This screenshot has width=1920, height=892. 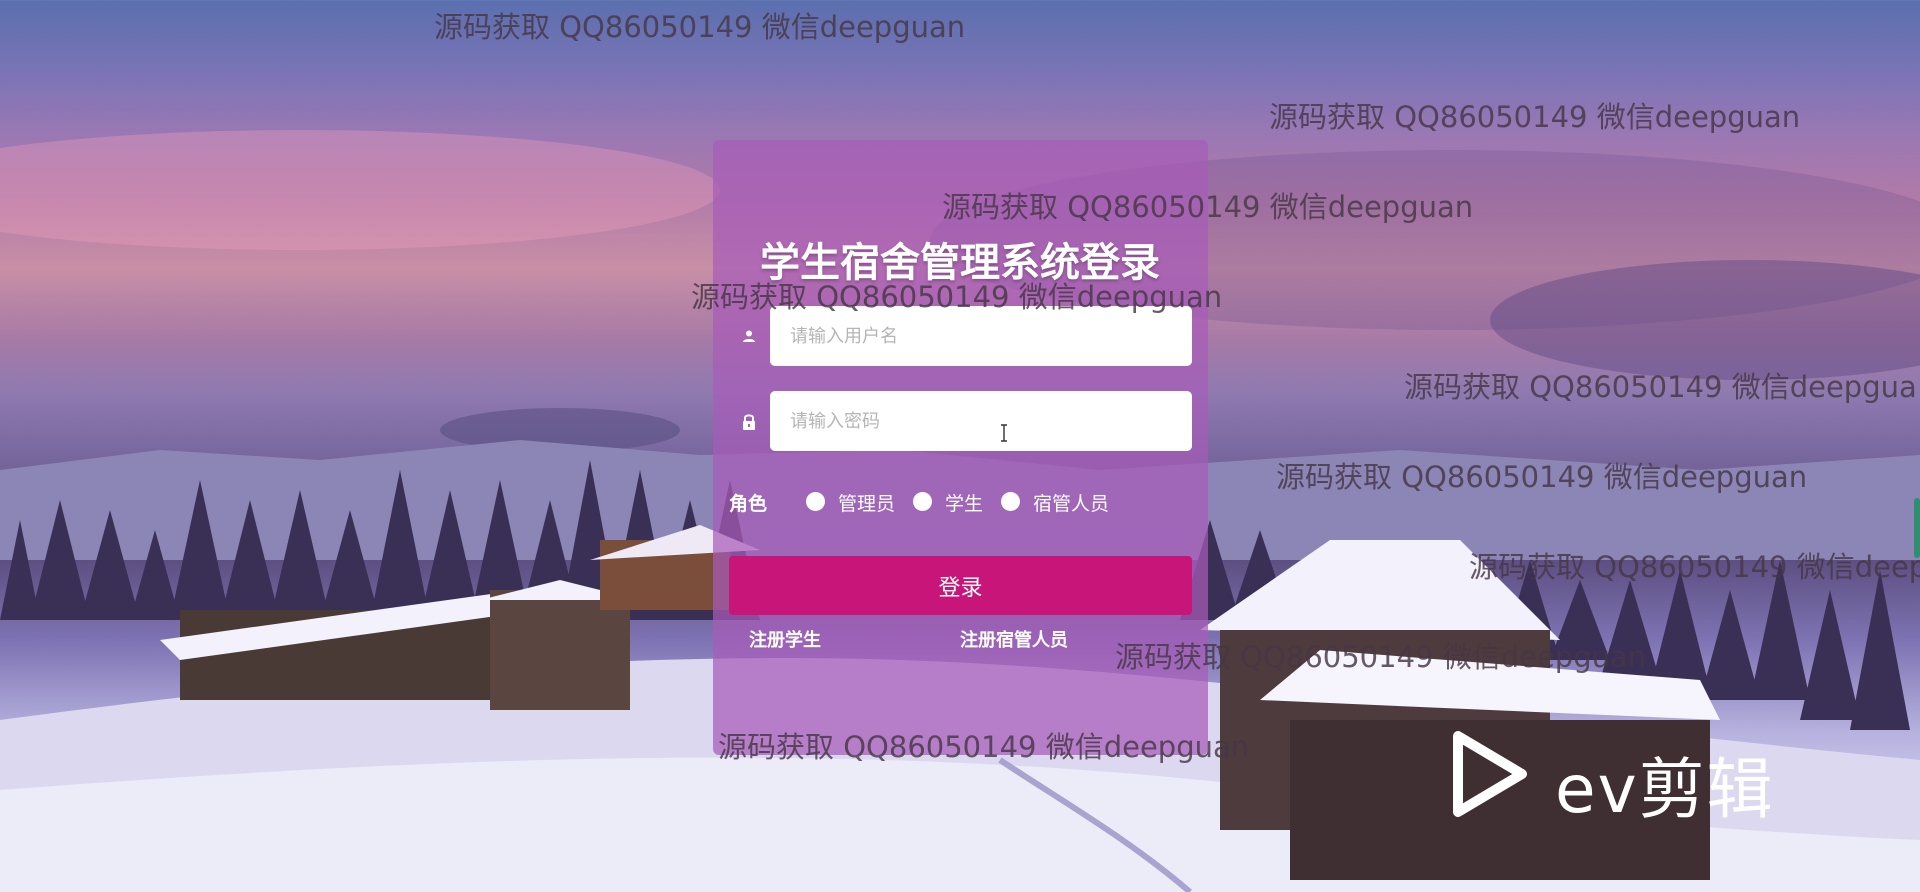 What do you see at coordinates (1665, 789) in the screenshot?
I see `brand-watermark: ev剪辑` at bounding box center [1665, 789].